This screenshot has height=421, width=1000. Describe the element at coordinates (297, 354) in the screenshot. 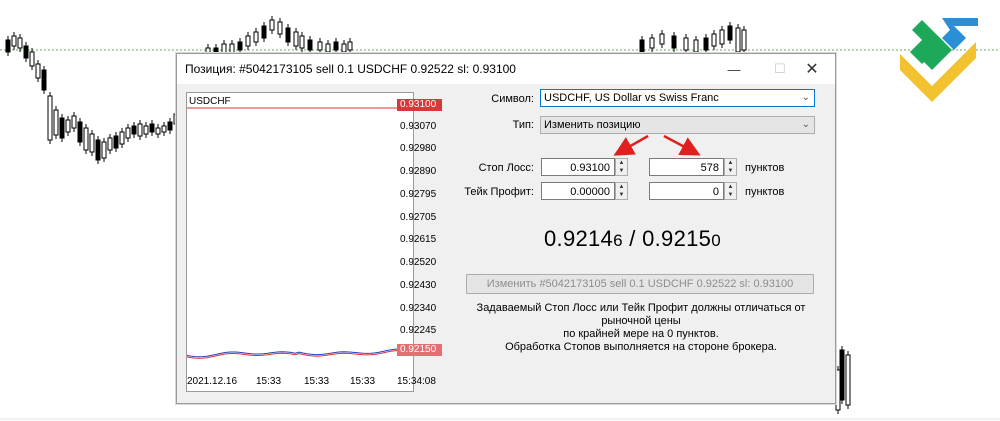

I see `bid-price-line` at that location.